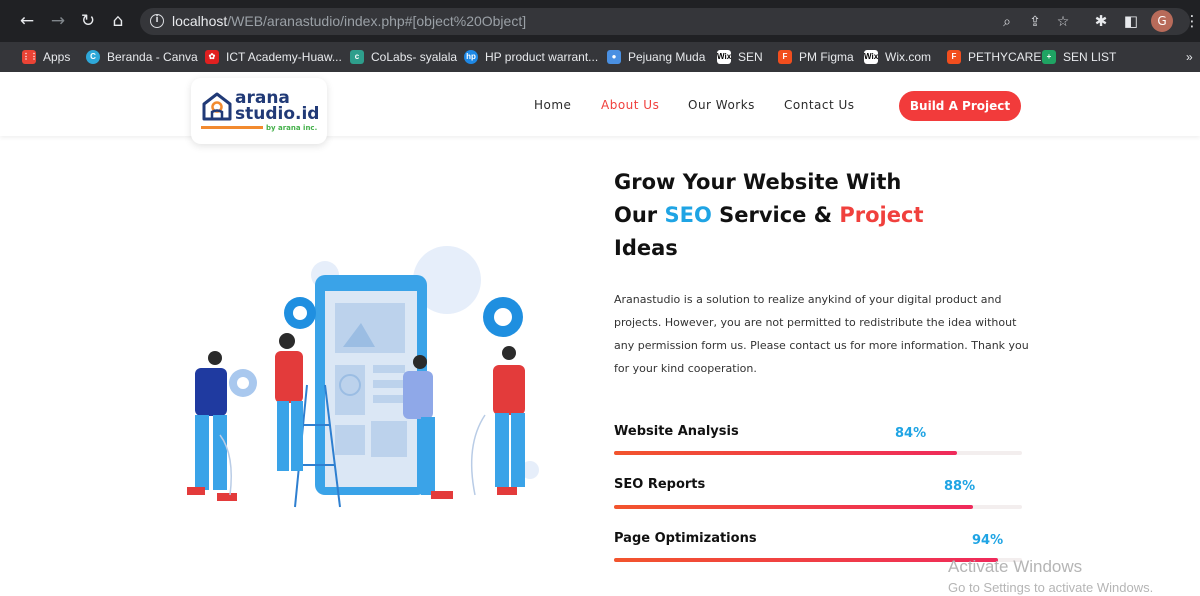  I want to click on activate-windows-subtitle: Go to Settings to activate Windows., so click(1051, 587).